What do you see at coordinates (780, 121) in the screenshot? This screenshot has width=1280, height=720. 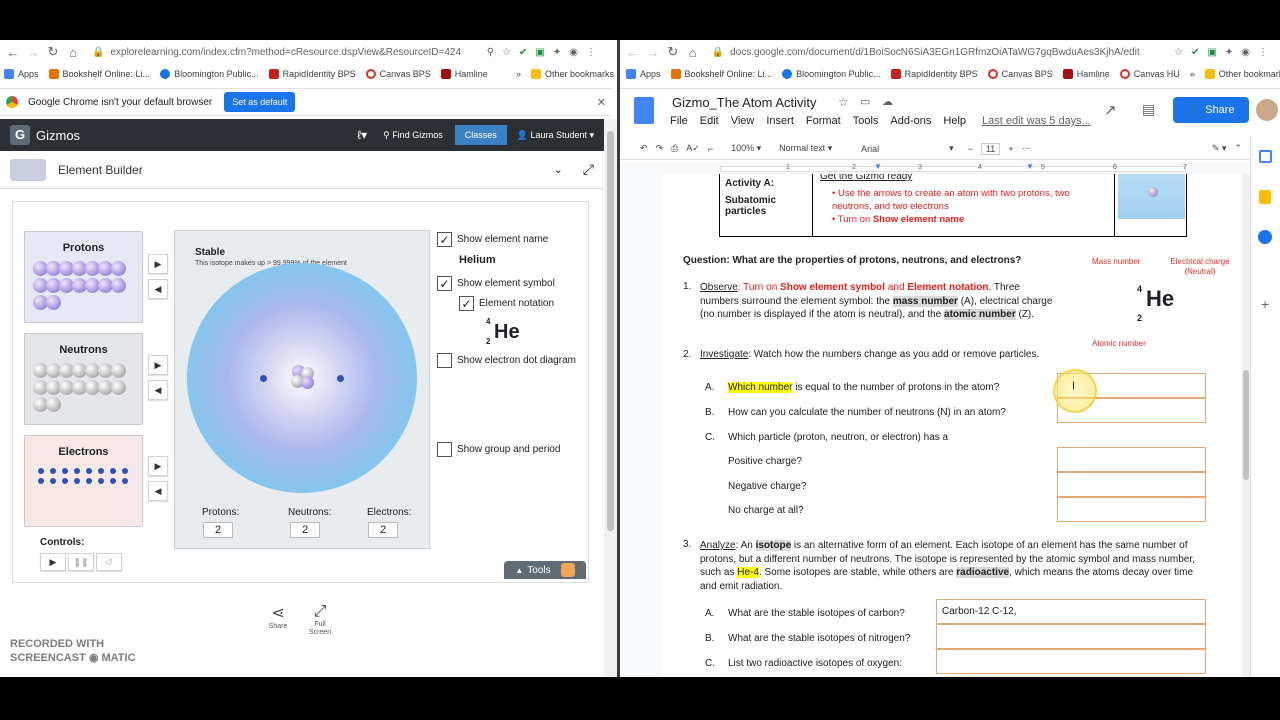 I see `menu-insert: Insert` at bounding box center [780, 121].